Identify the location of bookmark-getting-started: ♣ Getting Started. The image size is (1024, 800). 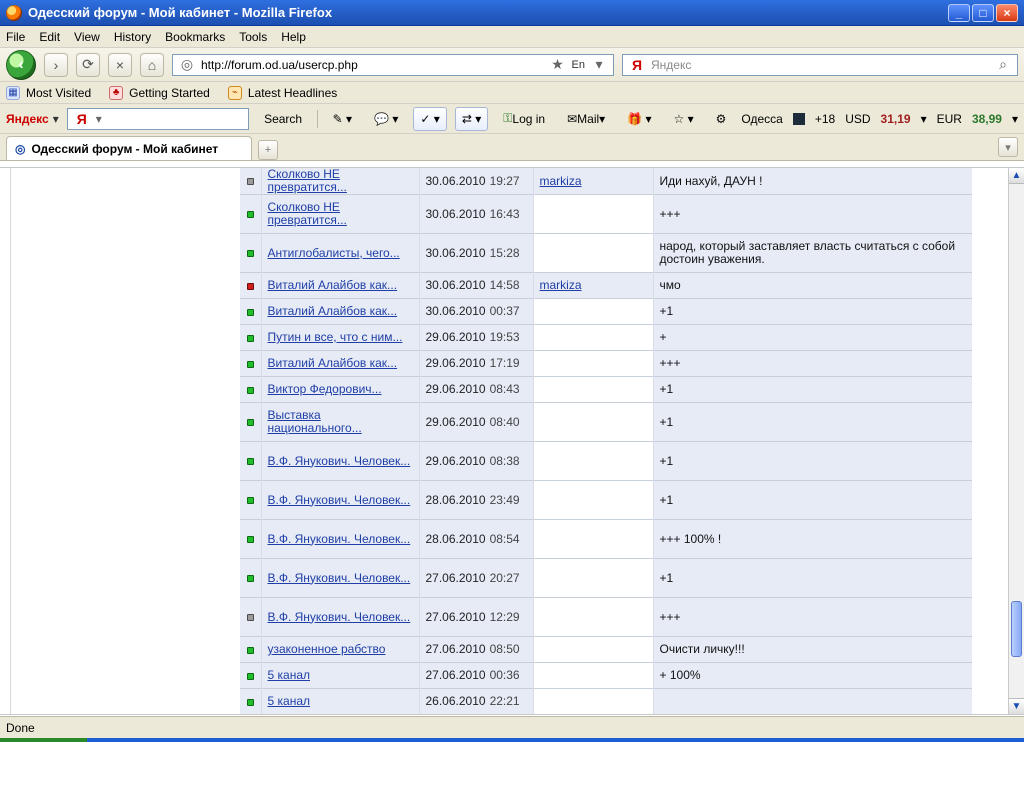
(159, 92).